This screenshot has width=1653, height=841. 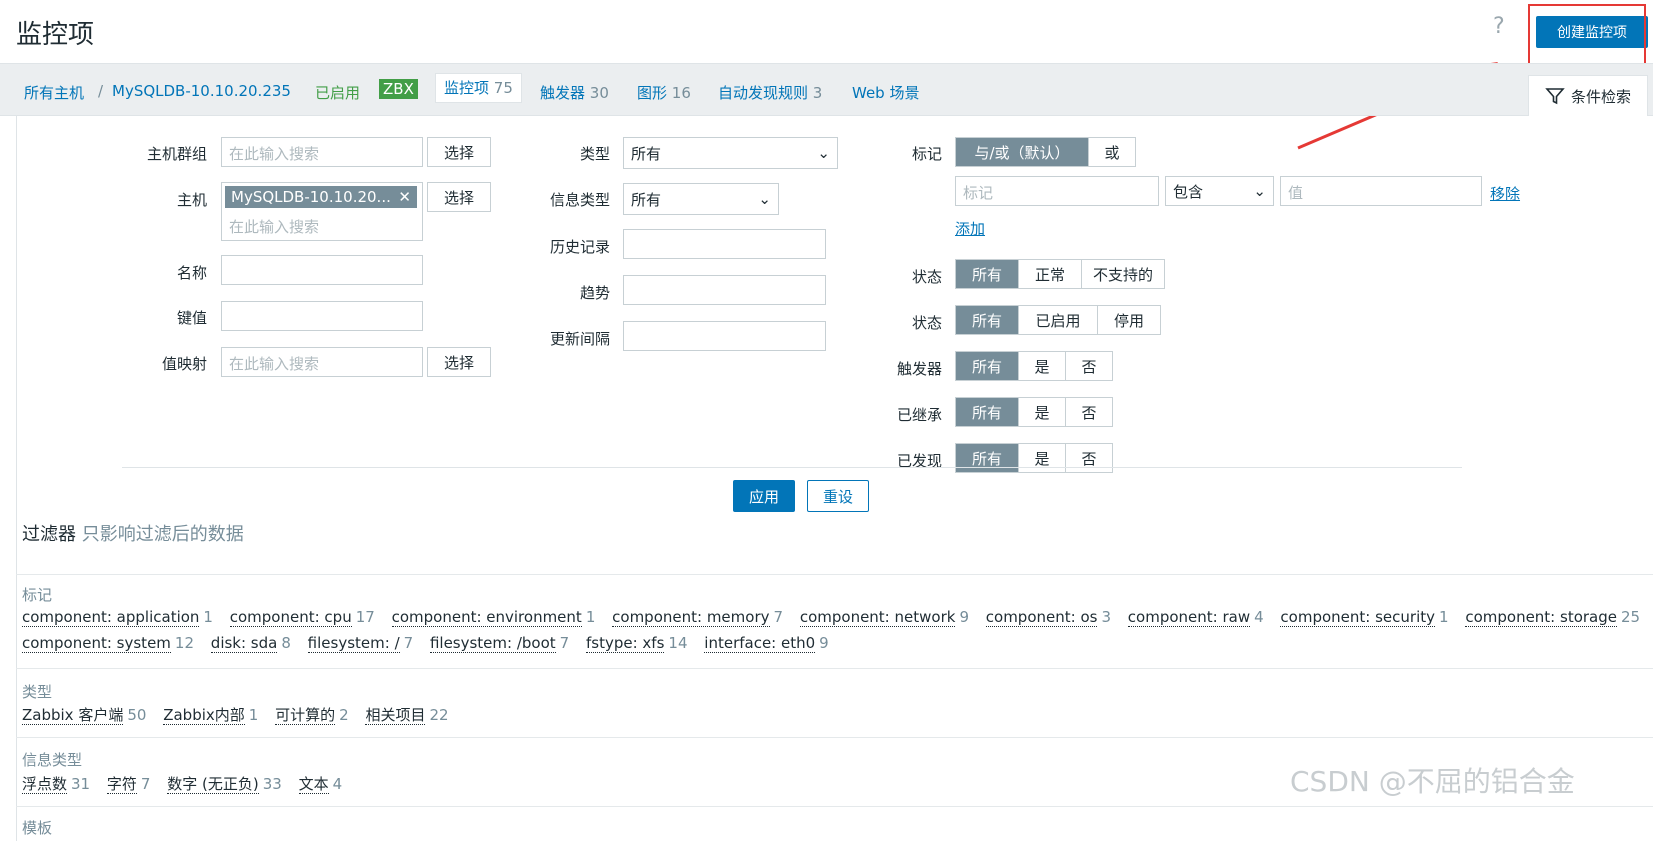 I want to click on triggers-all-option: 所有, so click(x=987, y=366).